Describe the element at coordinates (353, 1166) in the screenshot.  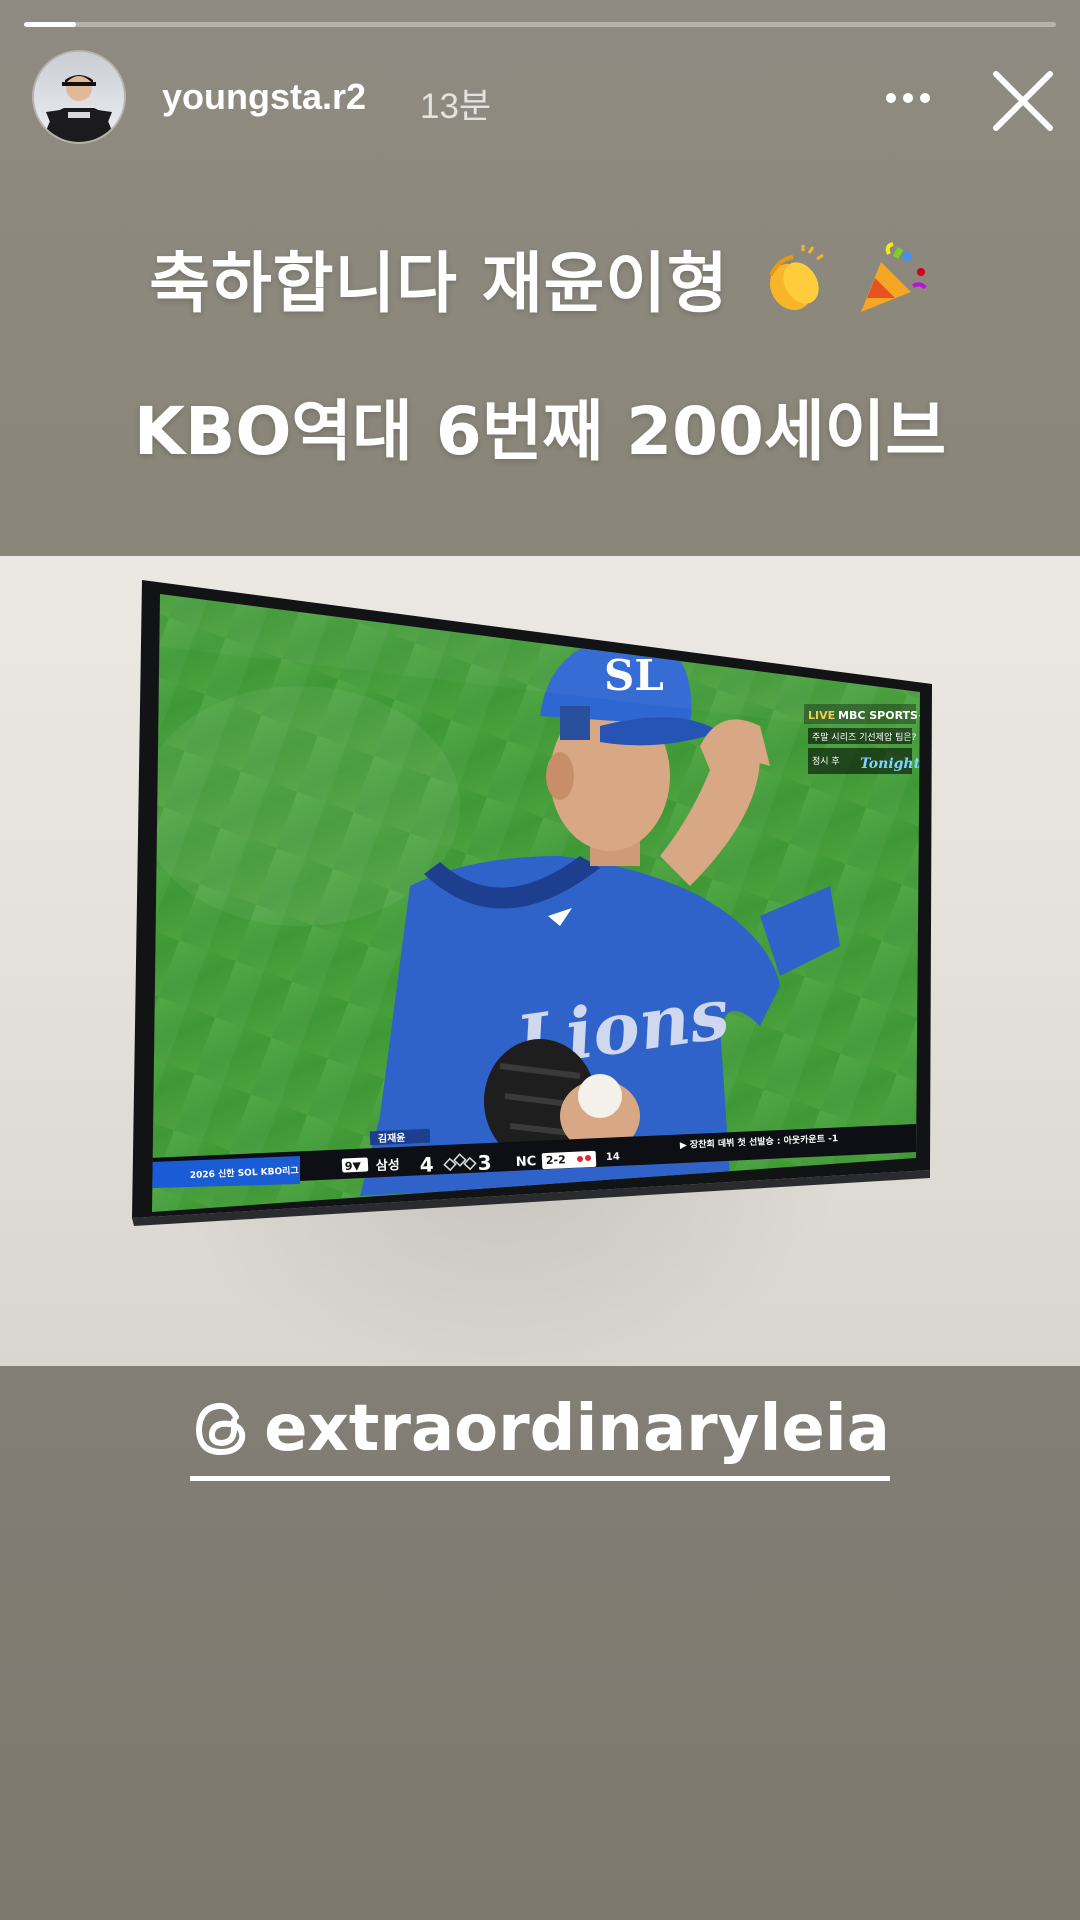
I see `inning: 9▼` at that location.